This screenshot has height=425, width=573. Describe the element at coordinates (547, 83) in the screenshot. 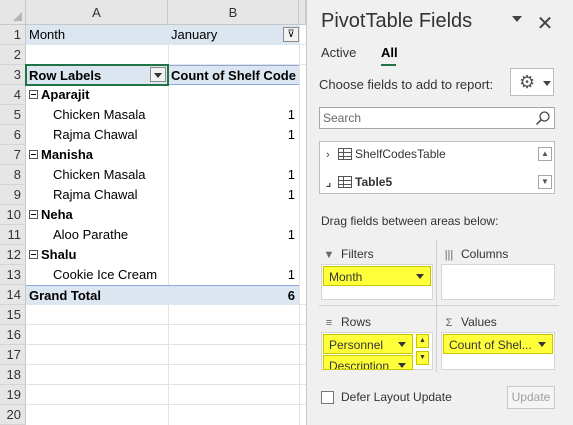

I see `chevron-down-icon` at that location.